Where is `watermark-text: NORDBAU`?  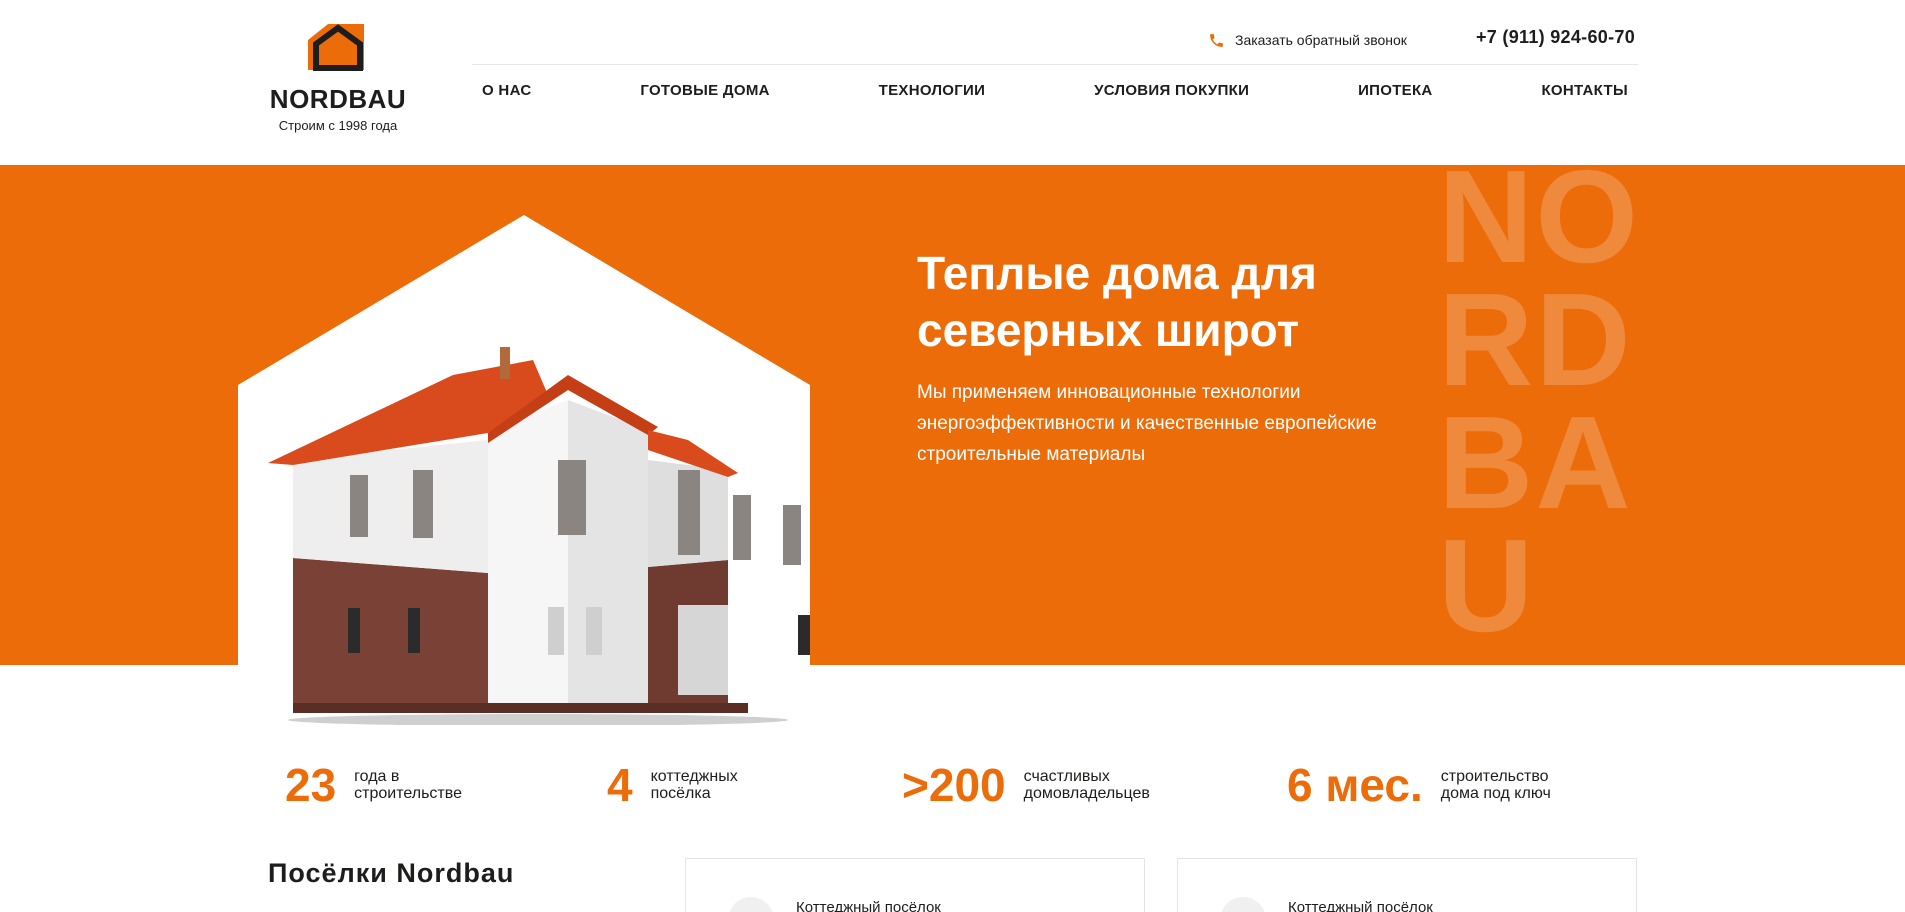 watermark-text: NORDBAU is located at coordinates (1539, 412).